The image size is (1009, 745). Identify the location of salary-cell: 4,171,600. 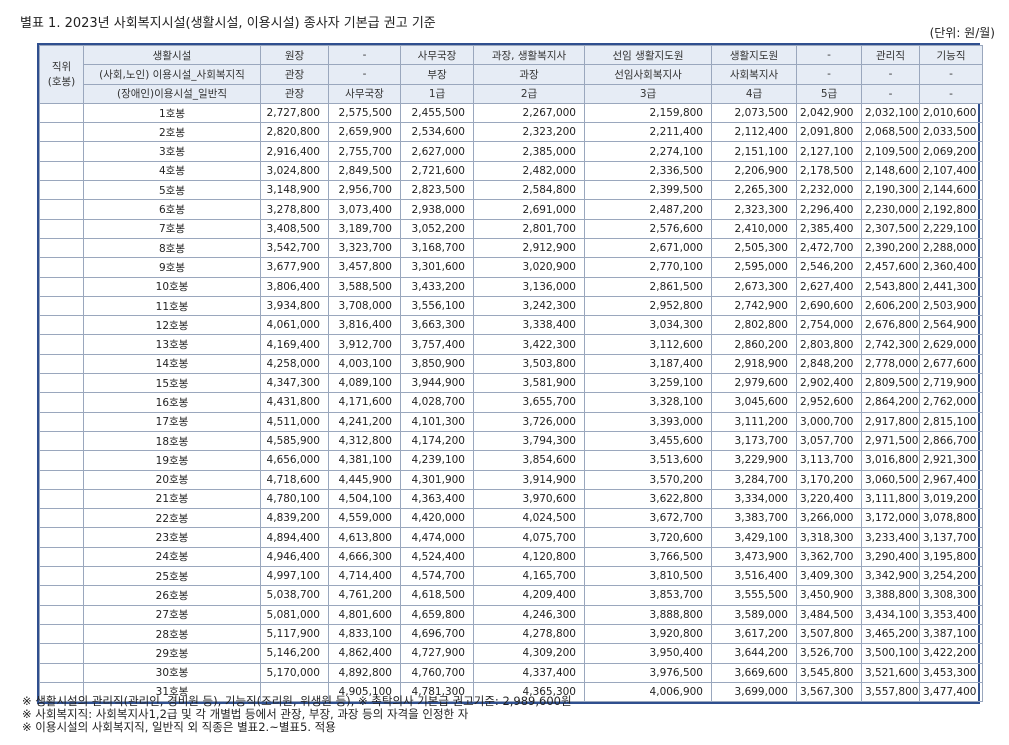
(364, 402).